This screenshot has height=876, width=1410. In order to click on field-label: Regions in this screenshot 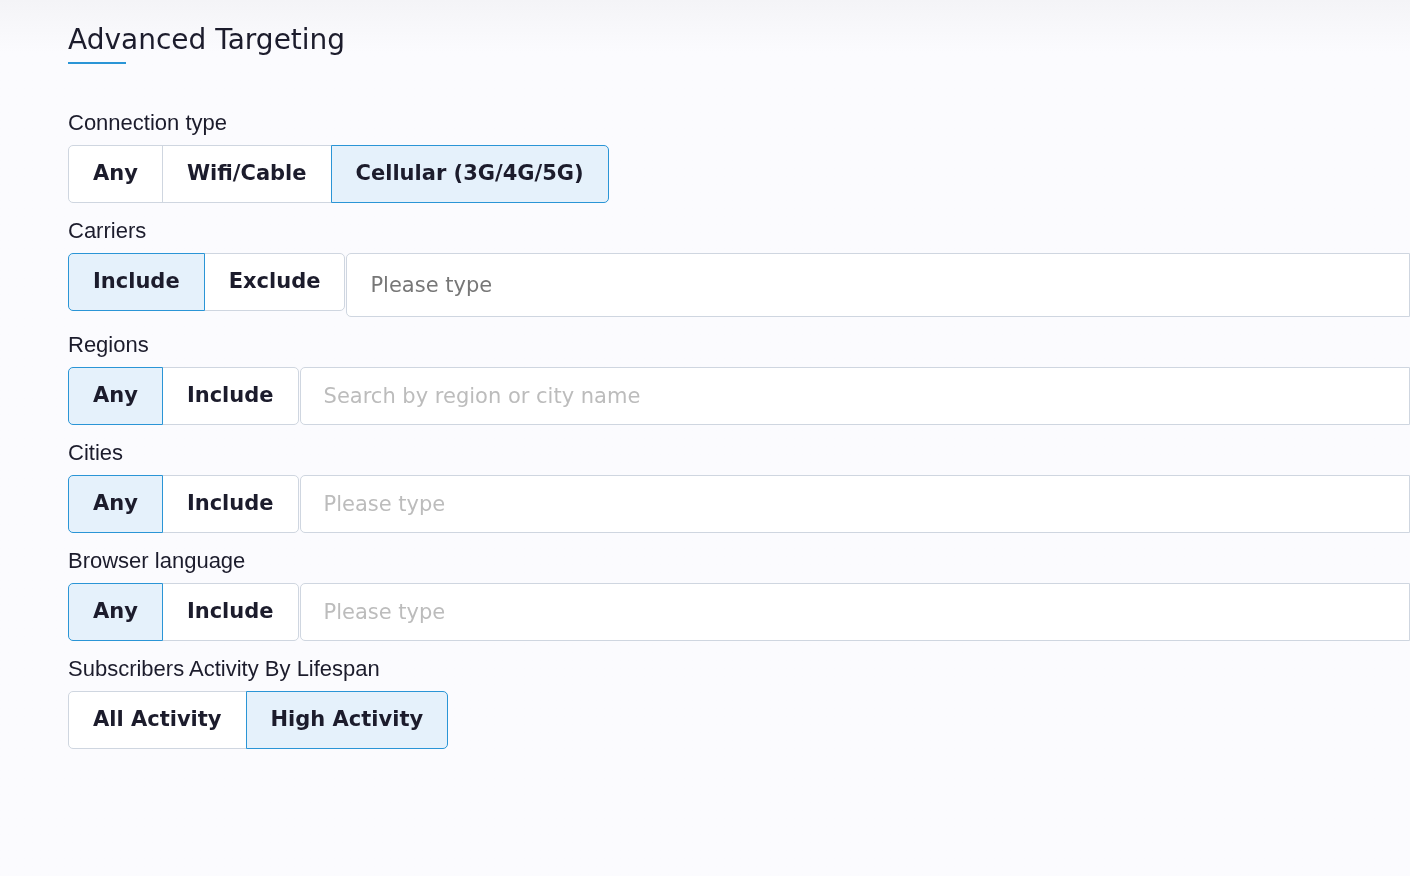, I will do `click(109, 345)`.